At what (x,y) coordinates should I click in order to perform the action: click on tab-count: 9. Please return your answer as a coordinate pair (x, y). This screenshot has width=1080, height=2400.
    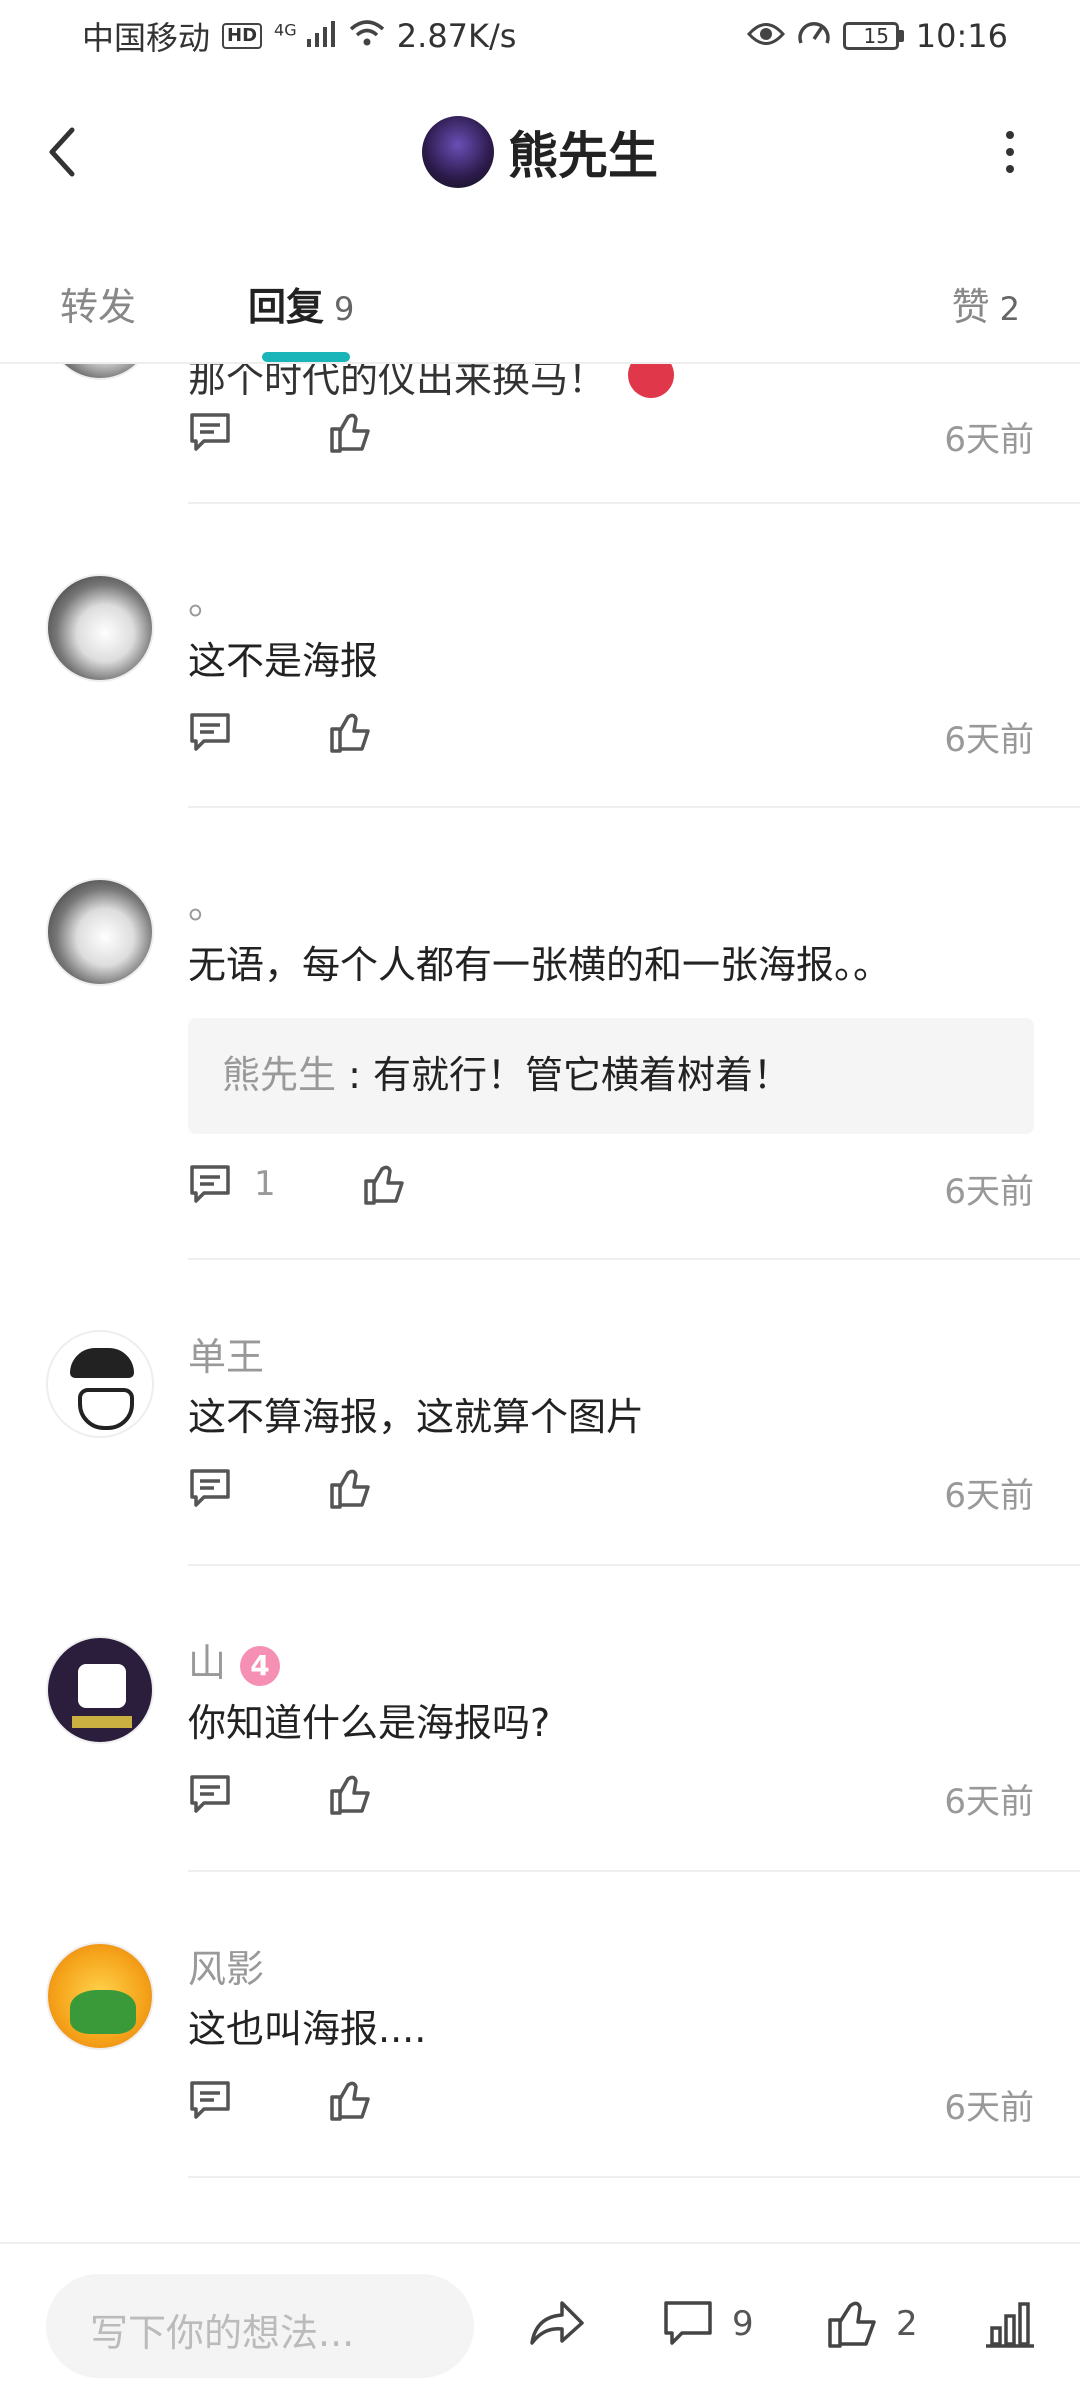
    Looking at the image, I should click on (344, 309).